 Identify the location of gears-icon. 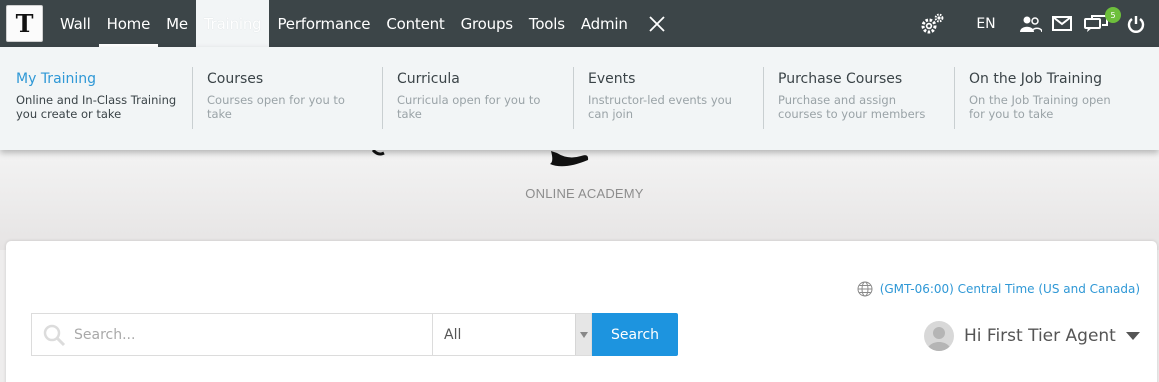
(932, 23).